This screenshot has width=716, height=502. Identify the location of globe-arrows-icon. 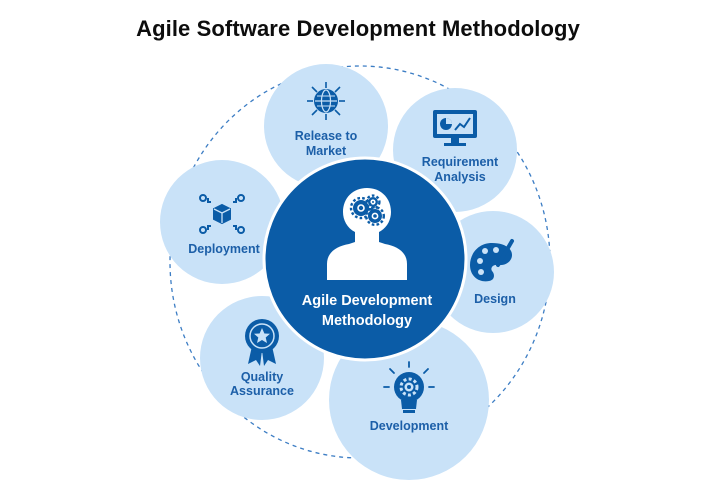
(326, 101).